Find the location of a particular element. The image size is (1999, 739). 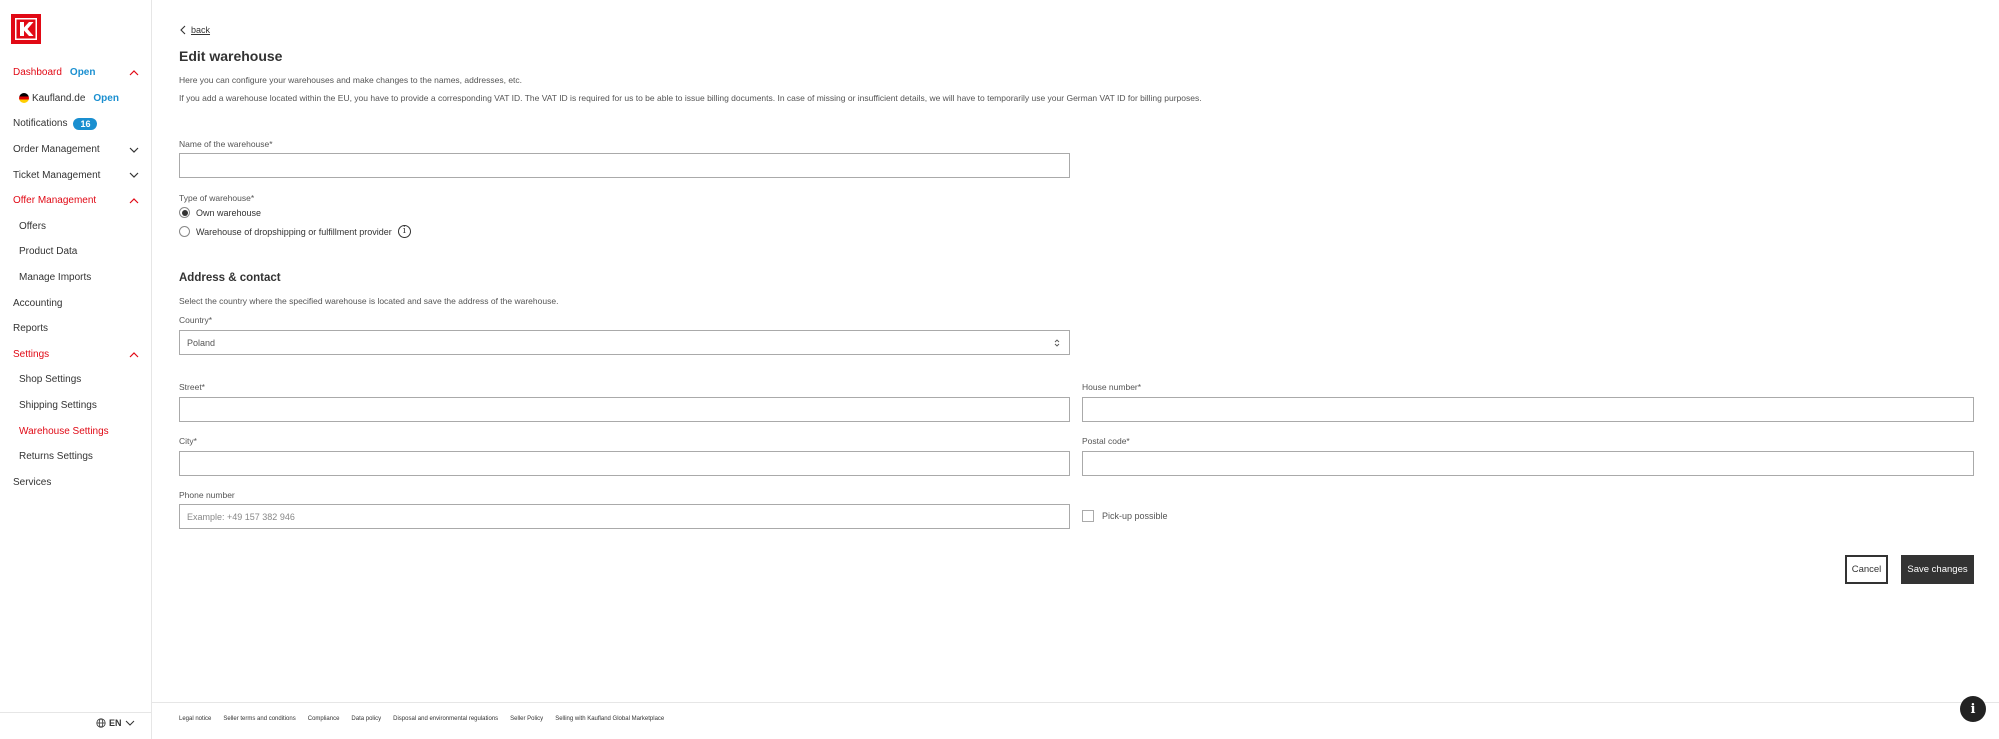

chevron-left-icon is located at coordinates (183, 30).